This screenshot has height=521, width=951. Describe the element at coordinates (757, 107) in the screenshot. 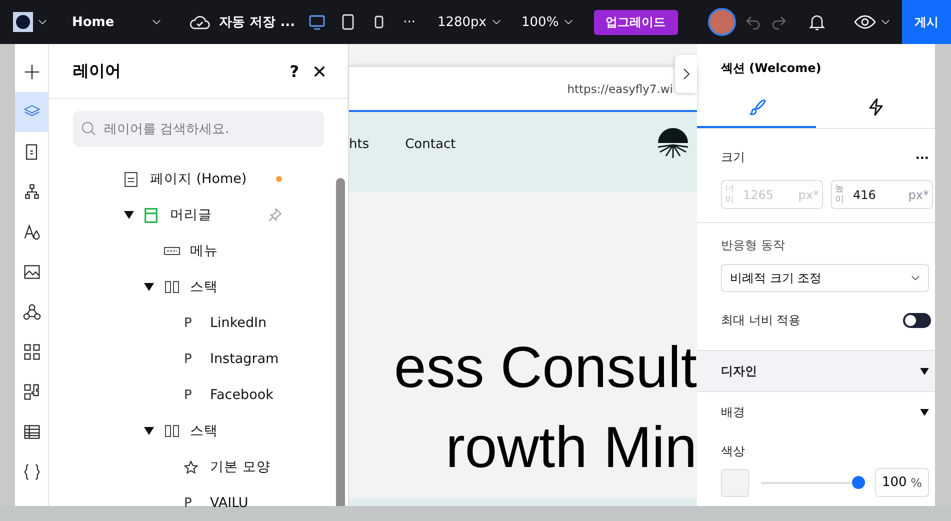

I see `brush-icon` at that location.